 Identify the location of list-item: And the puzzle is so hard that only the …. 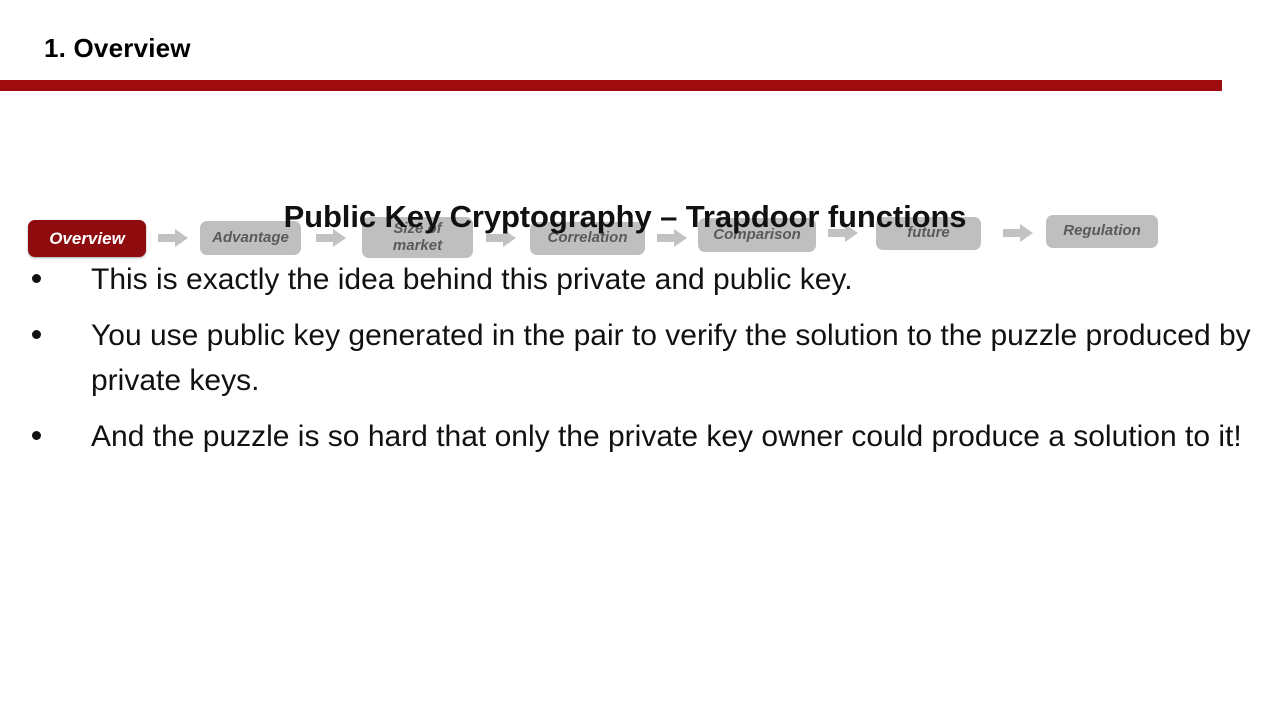
(640, 437).